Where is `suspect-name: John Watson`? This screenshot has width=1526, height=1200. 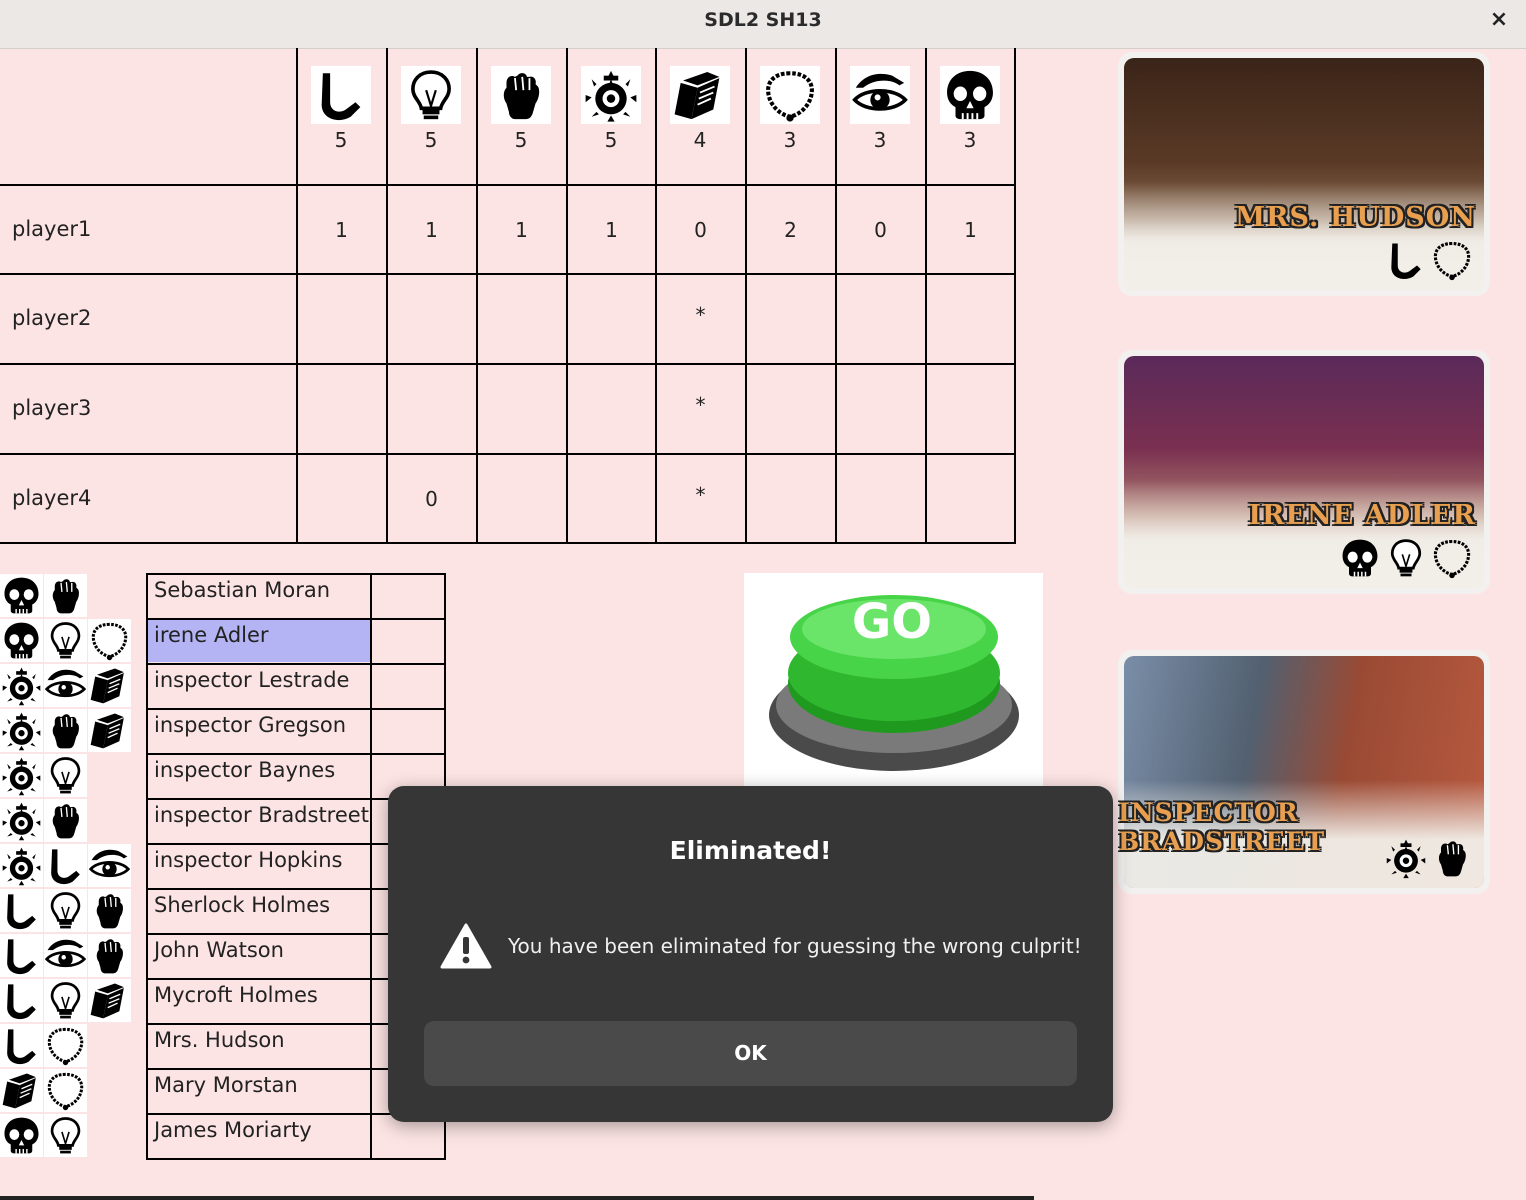
suspect-name: John Watson is located at coordinates (219, 950).